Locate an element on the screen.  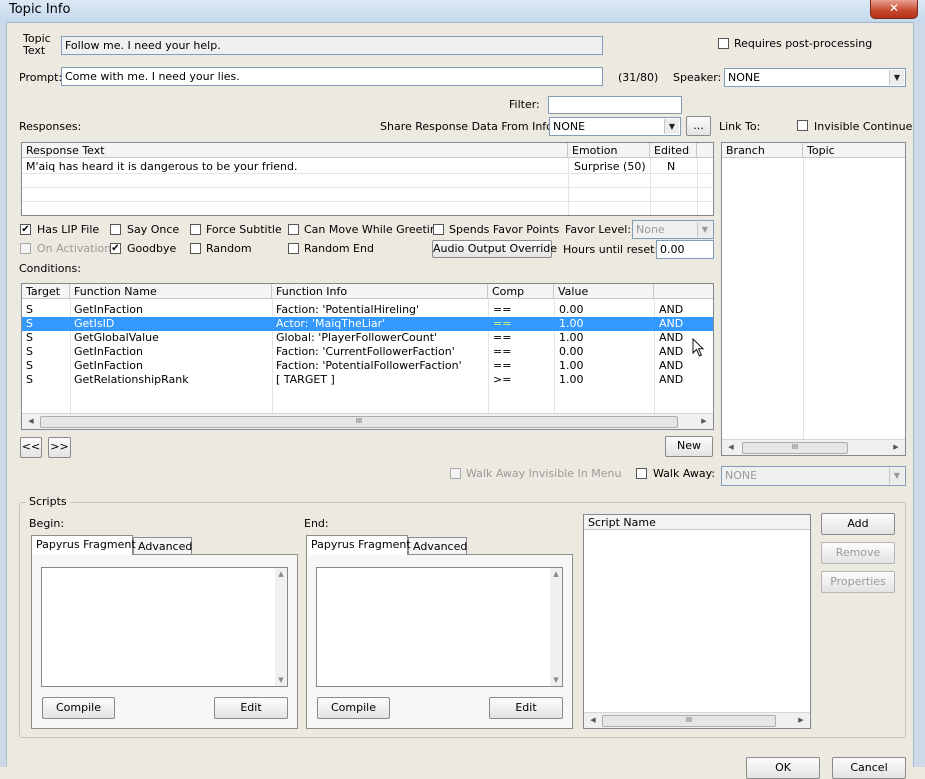
add-script-button: Add is located at coordinates (858, 524).